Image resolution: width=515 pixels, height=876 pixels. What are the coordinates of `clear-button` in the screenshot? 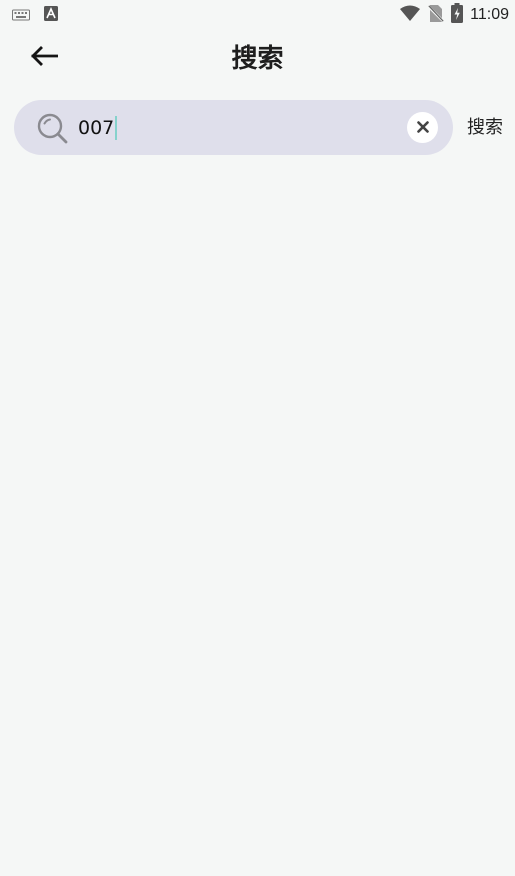 It's located at (422, 127).